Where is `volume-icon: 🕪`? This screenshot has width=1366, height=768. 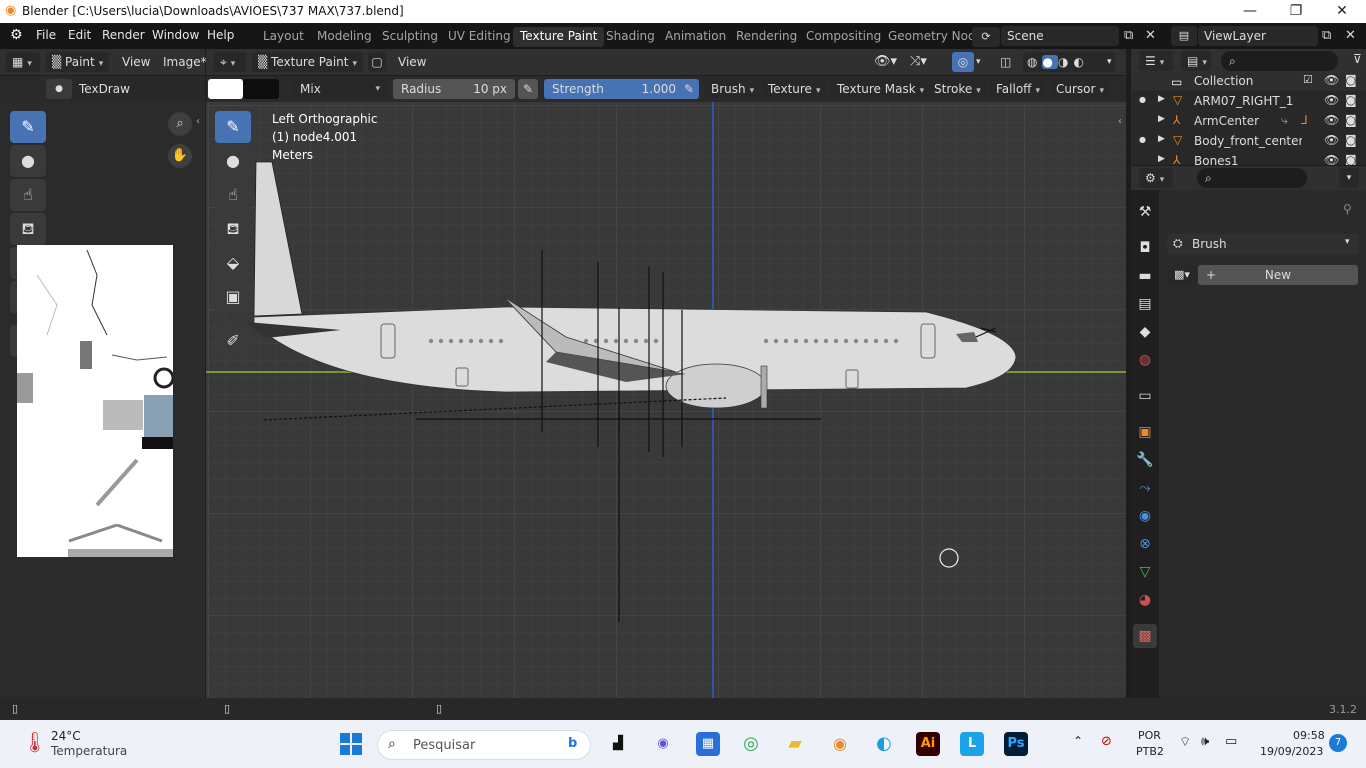 volume-icon: 🕪 is located at coordinates (1205, 741).